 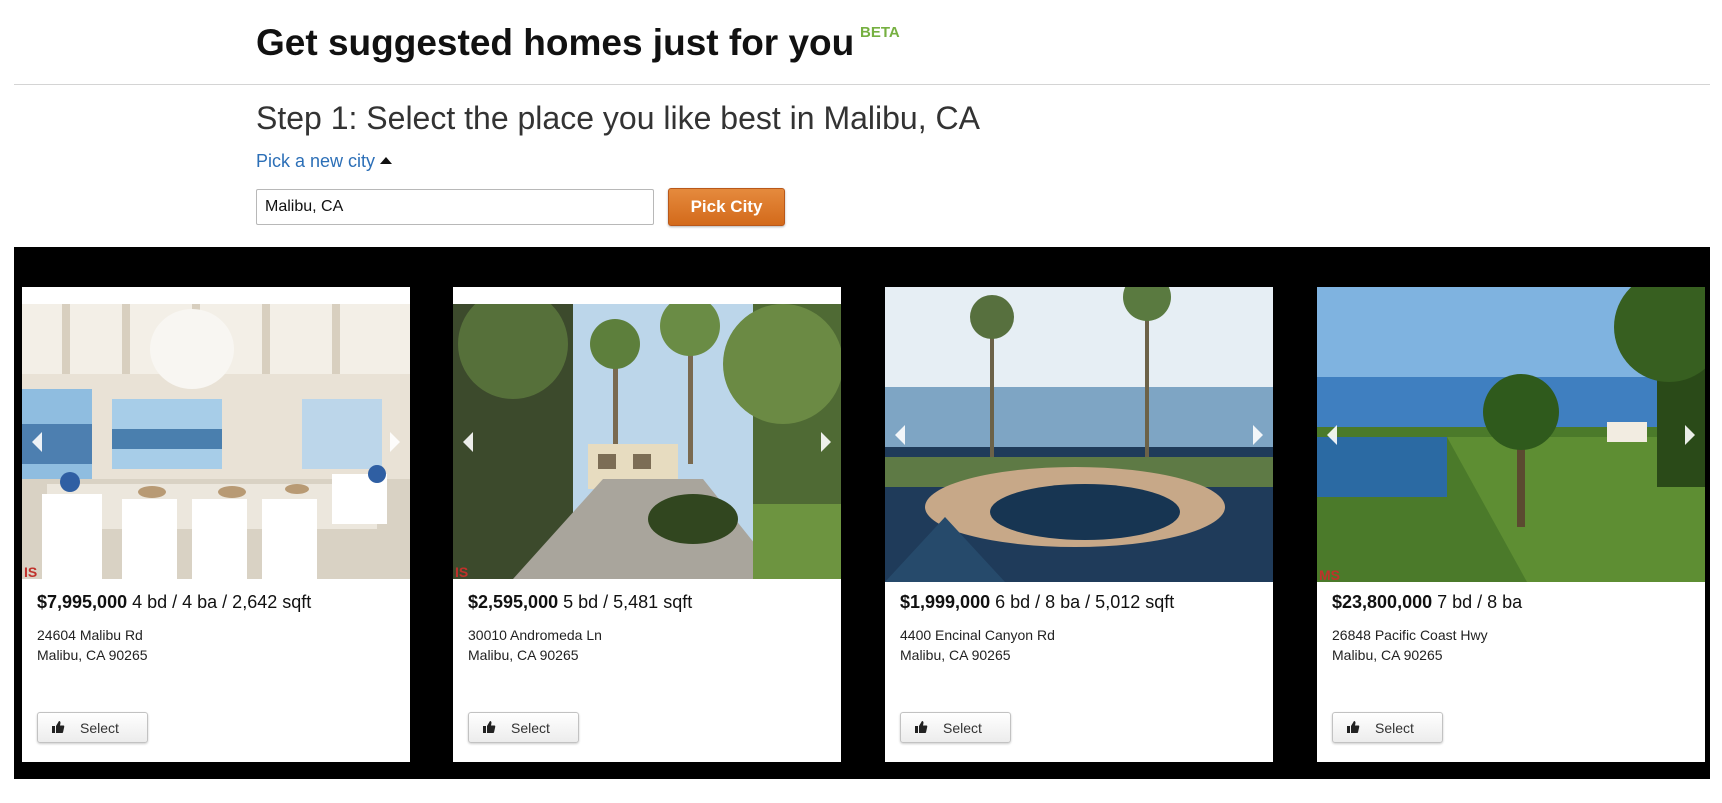 I want to click on driveway-photo: IS, so click(x=647, y=441).